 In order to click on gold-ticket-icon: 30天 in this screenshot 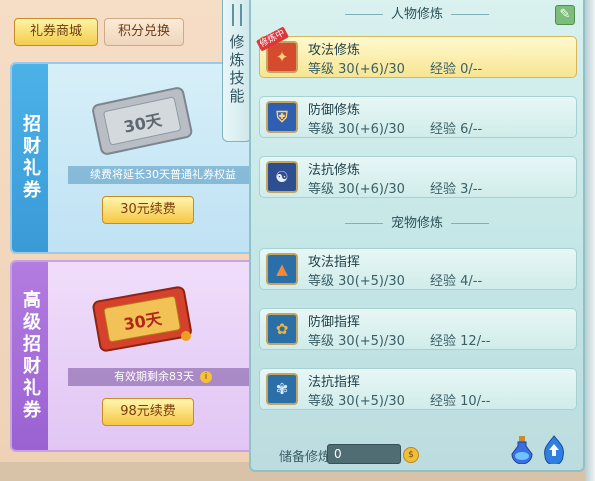, I will do `click(142, 319)`.